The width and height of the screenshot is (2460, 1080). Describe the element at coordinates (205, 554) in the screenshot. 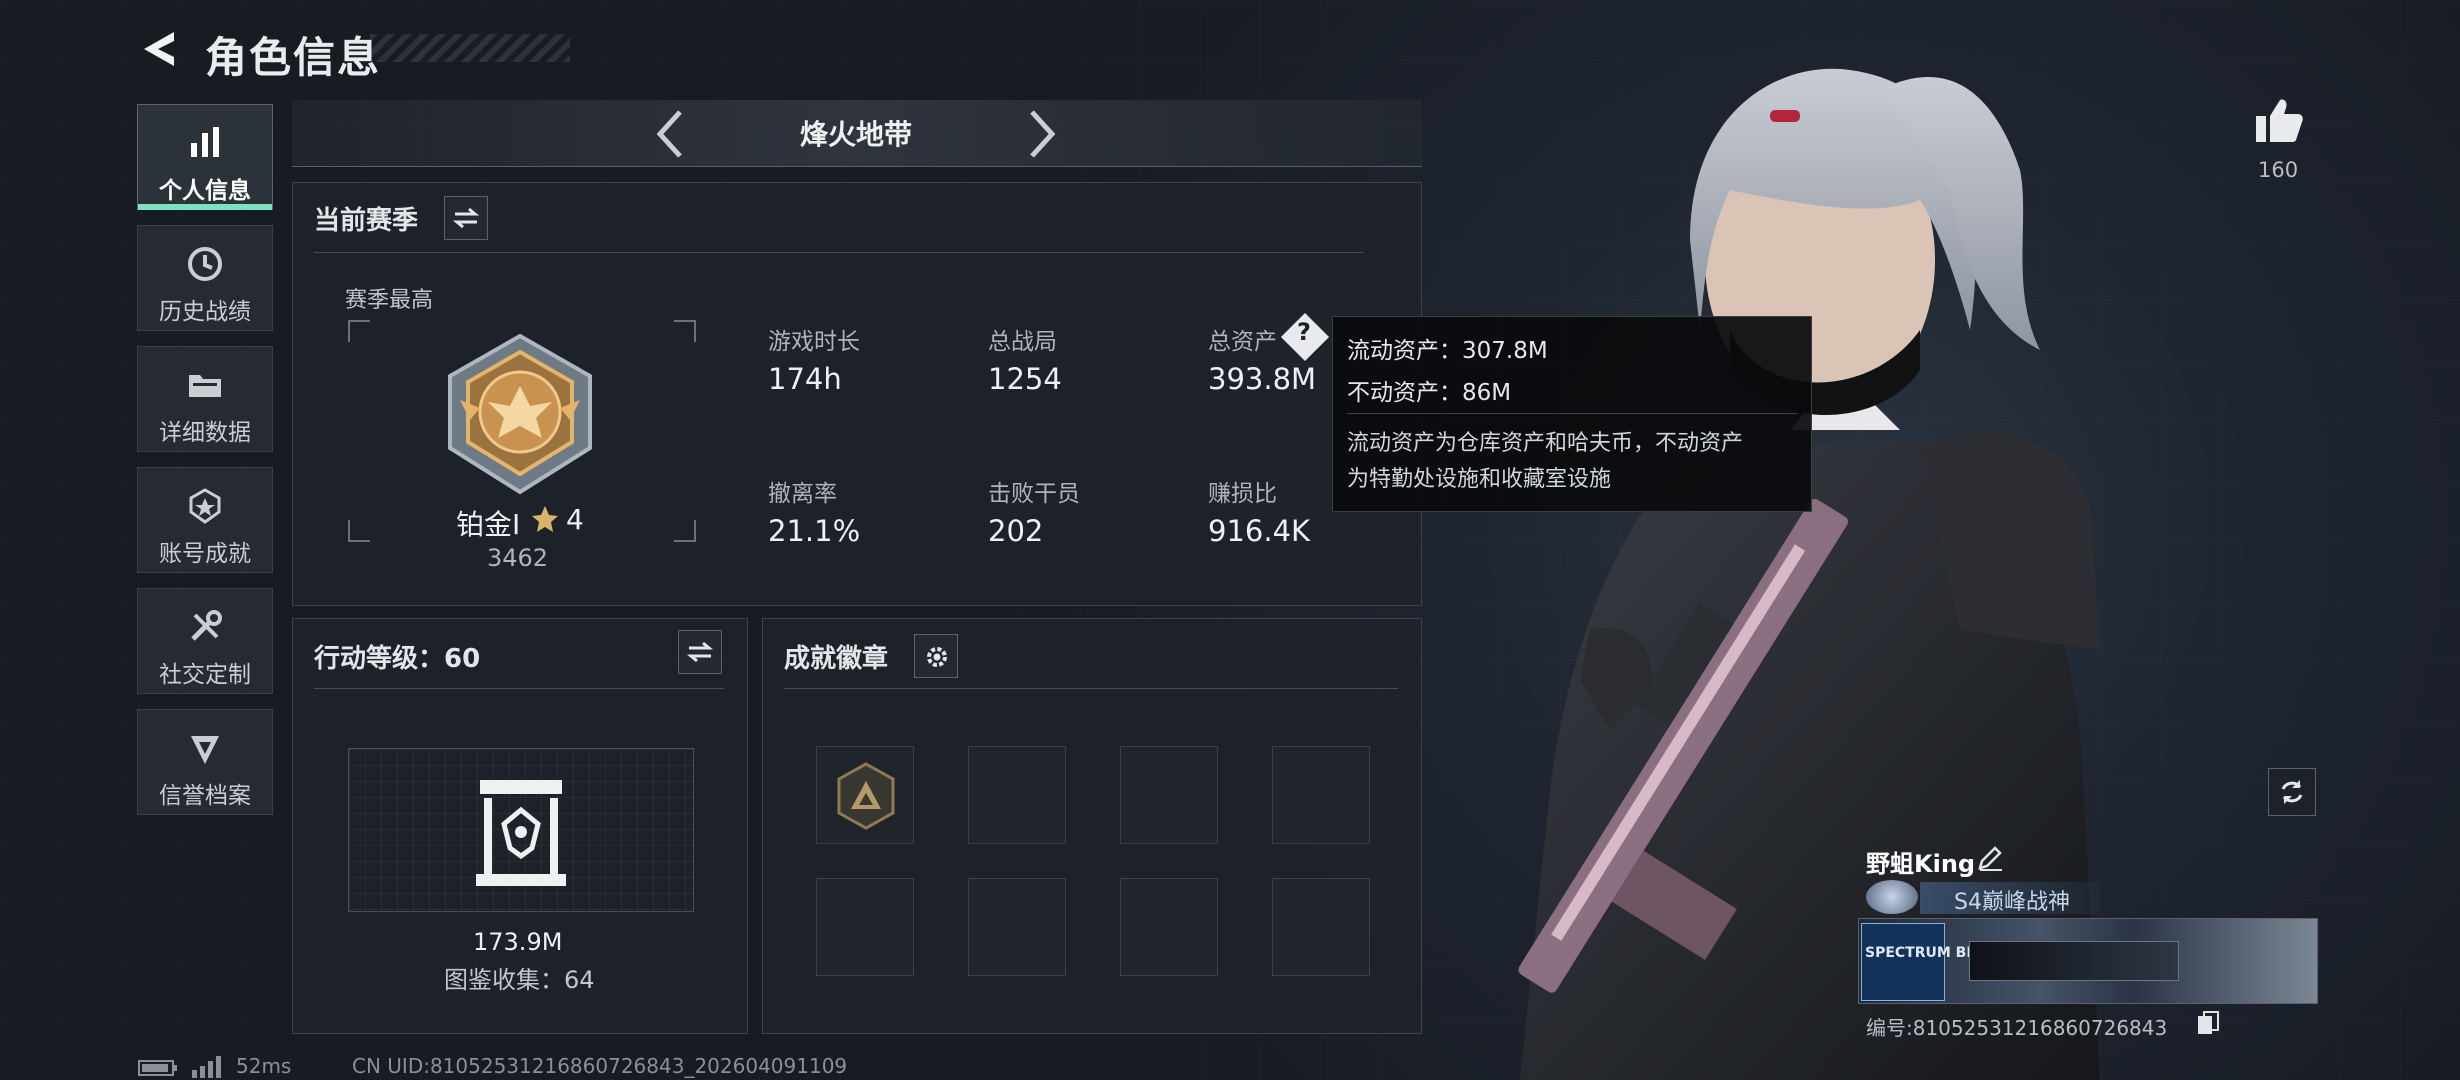

I see `sidebar-item-label: 账号成就` at that location.